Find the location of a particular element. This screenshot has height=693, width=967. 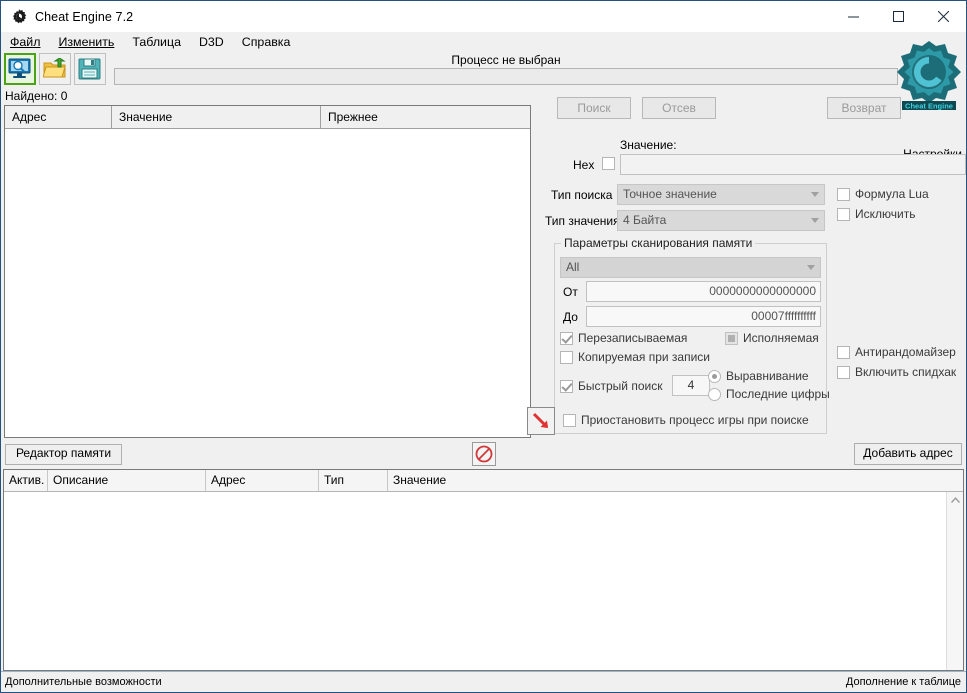

scan-type-value: Точное значение is located at coordinates (670, 194).